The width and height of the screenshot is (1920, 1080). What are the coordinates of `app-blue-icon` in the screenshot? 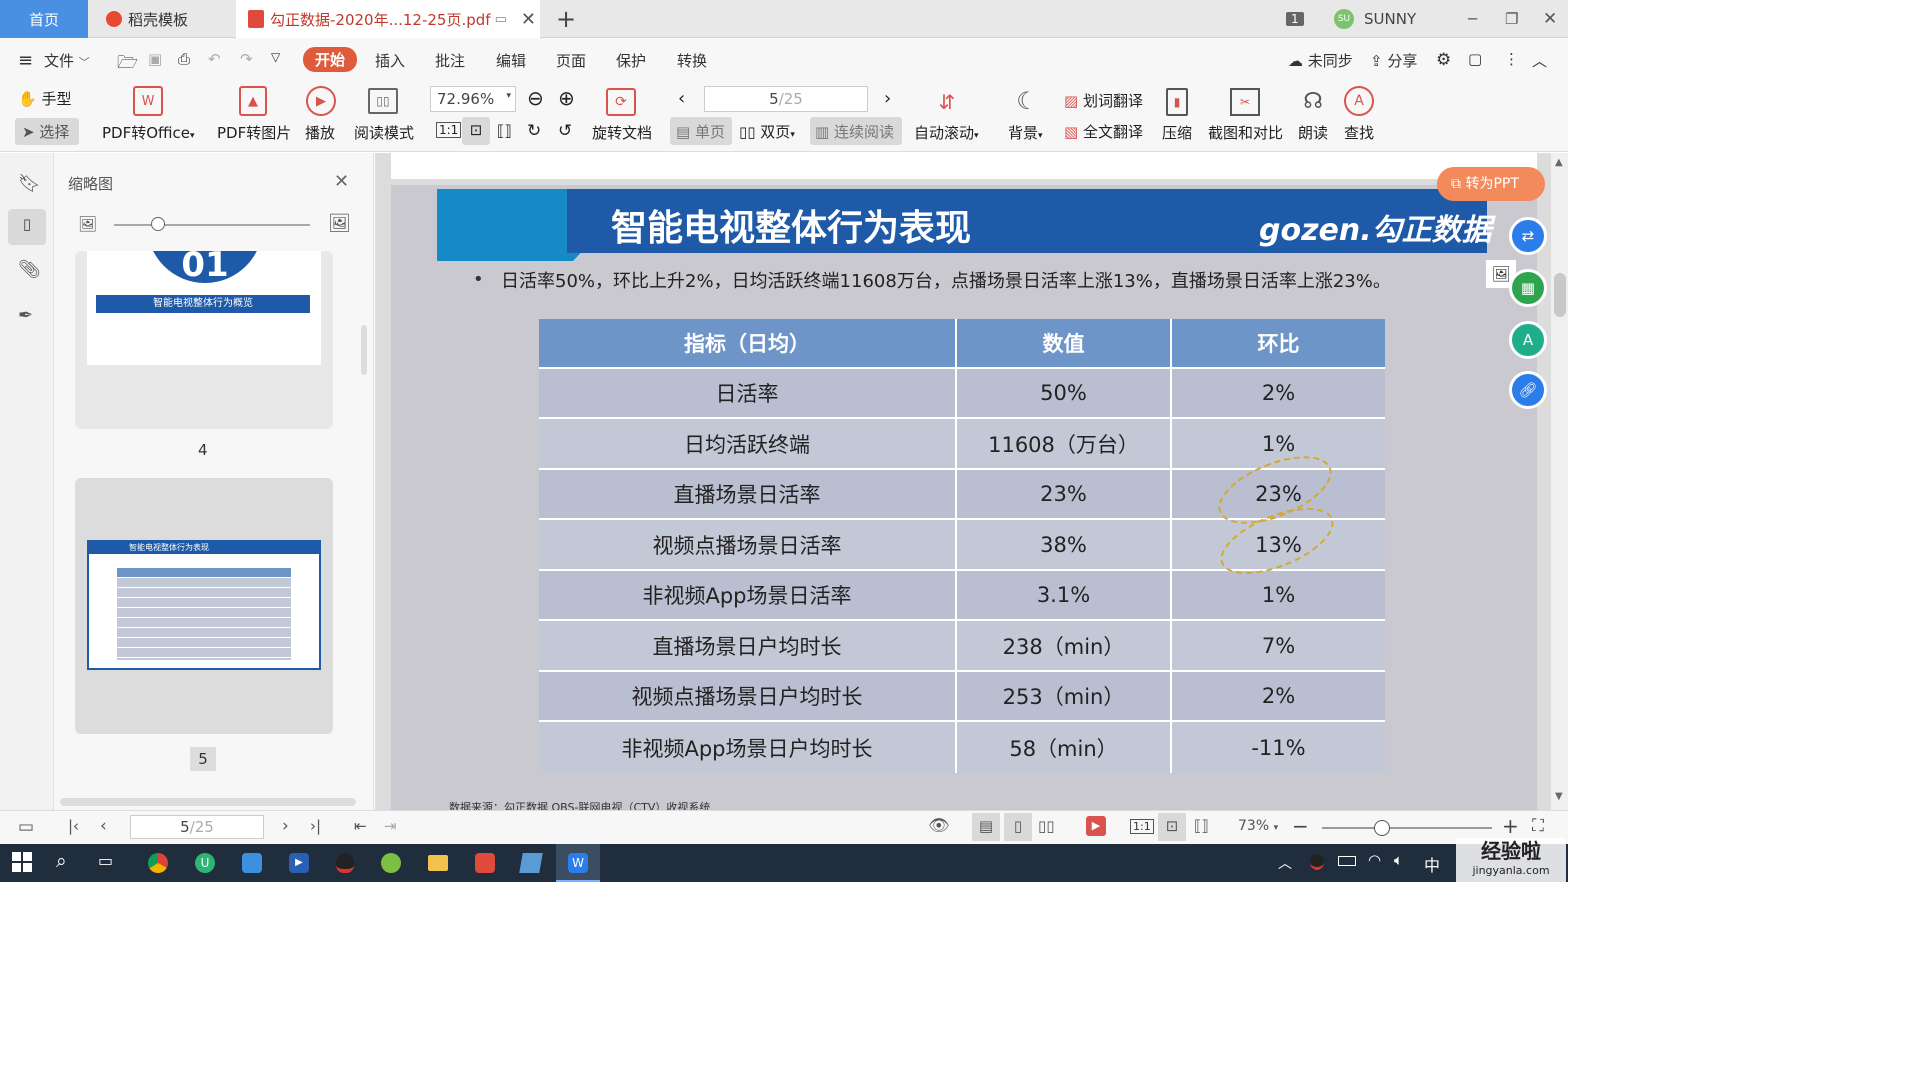 It's located at (531, 863).